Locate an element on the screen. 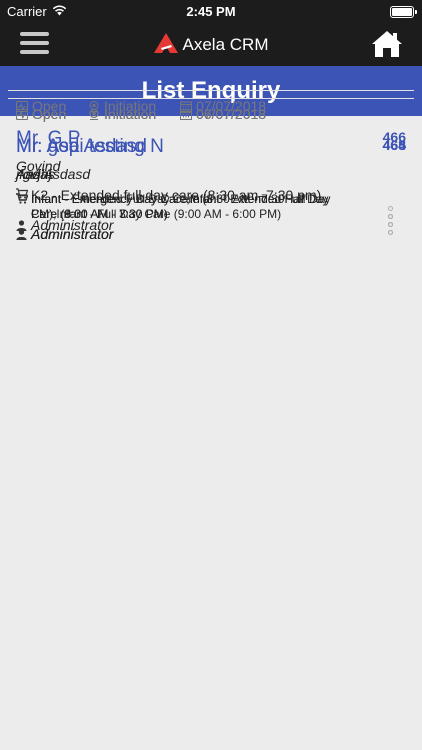  battery-icon is located at coordinates (403, 12).